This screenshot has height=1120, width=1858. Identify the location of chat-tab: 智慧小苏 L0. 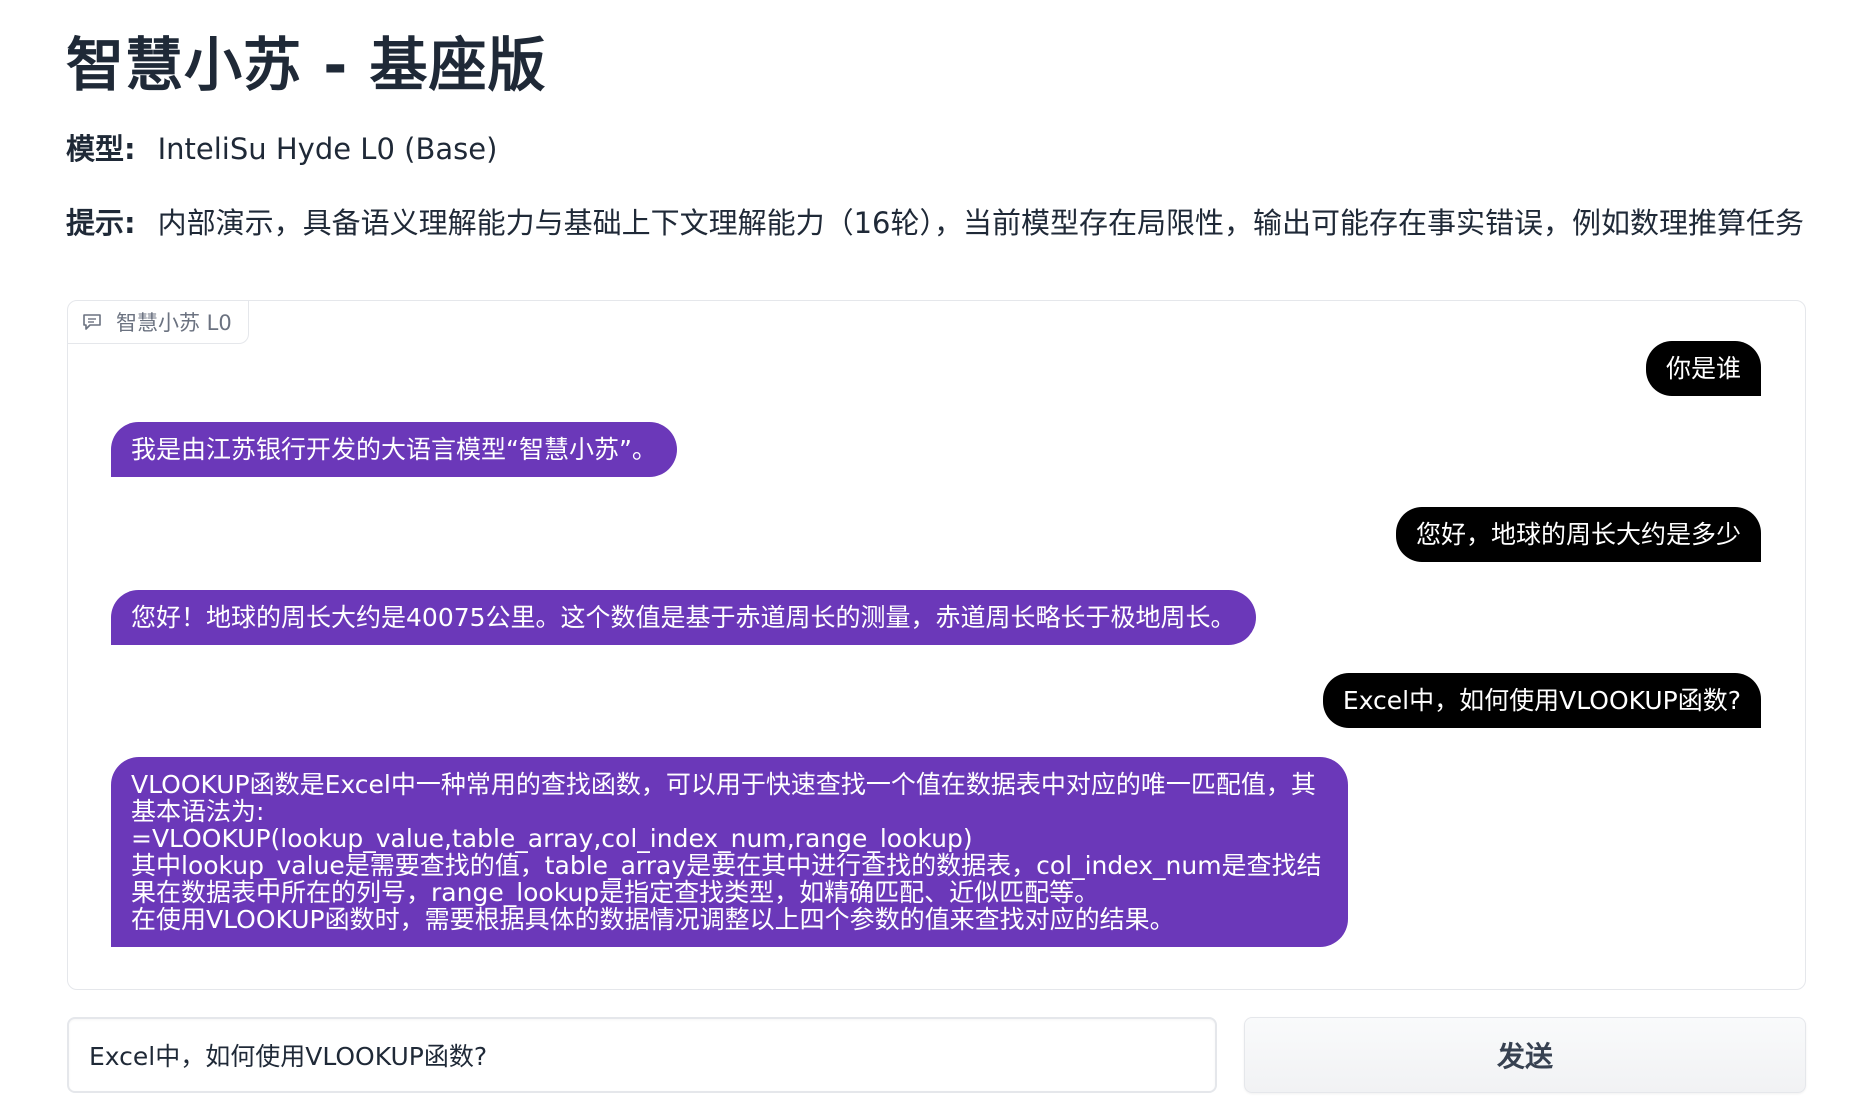
(158, 322).